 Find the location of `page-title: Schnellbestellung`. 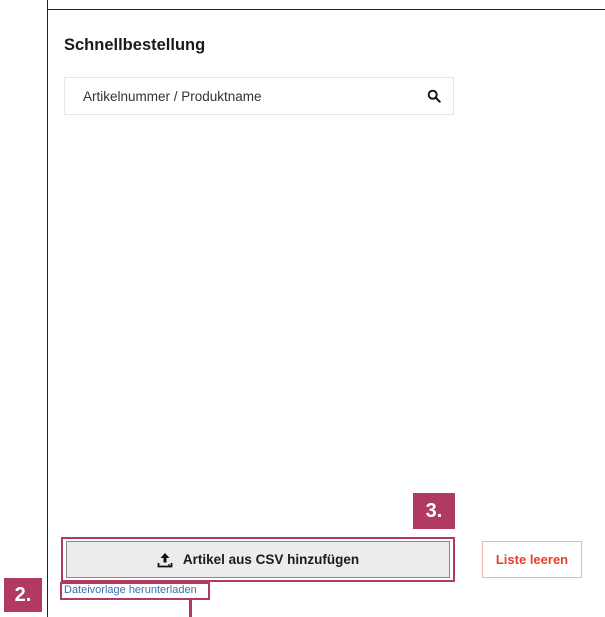

page-title: Schnellbestellung is located at coordinates (135, 45).